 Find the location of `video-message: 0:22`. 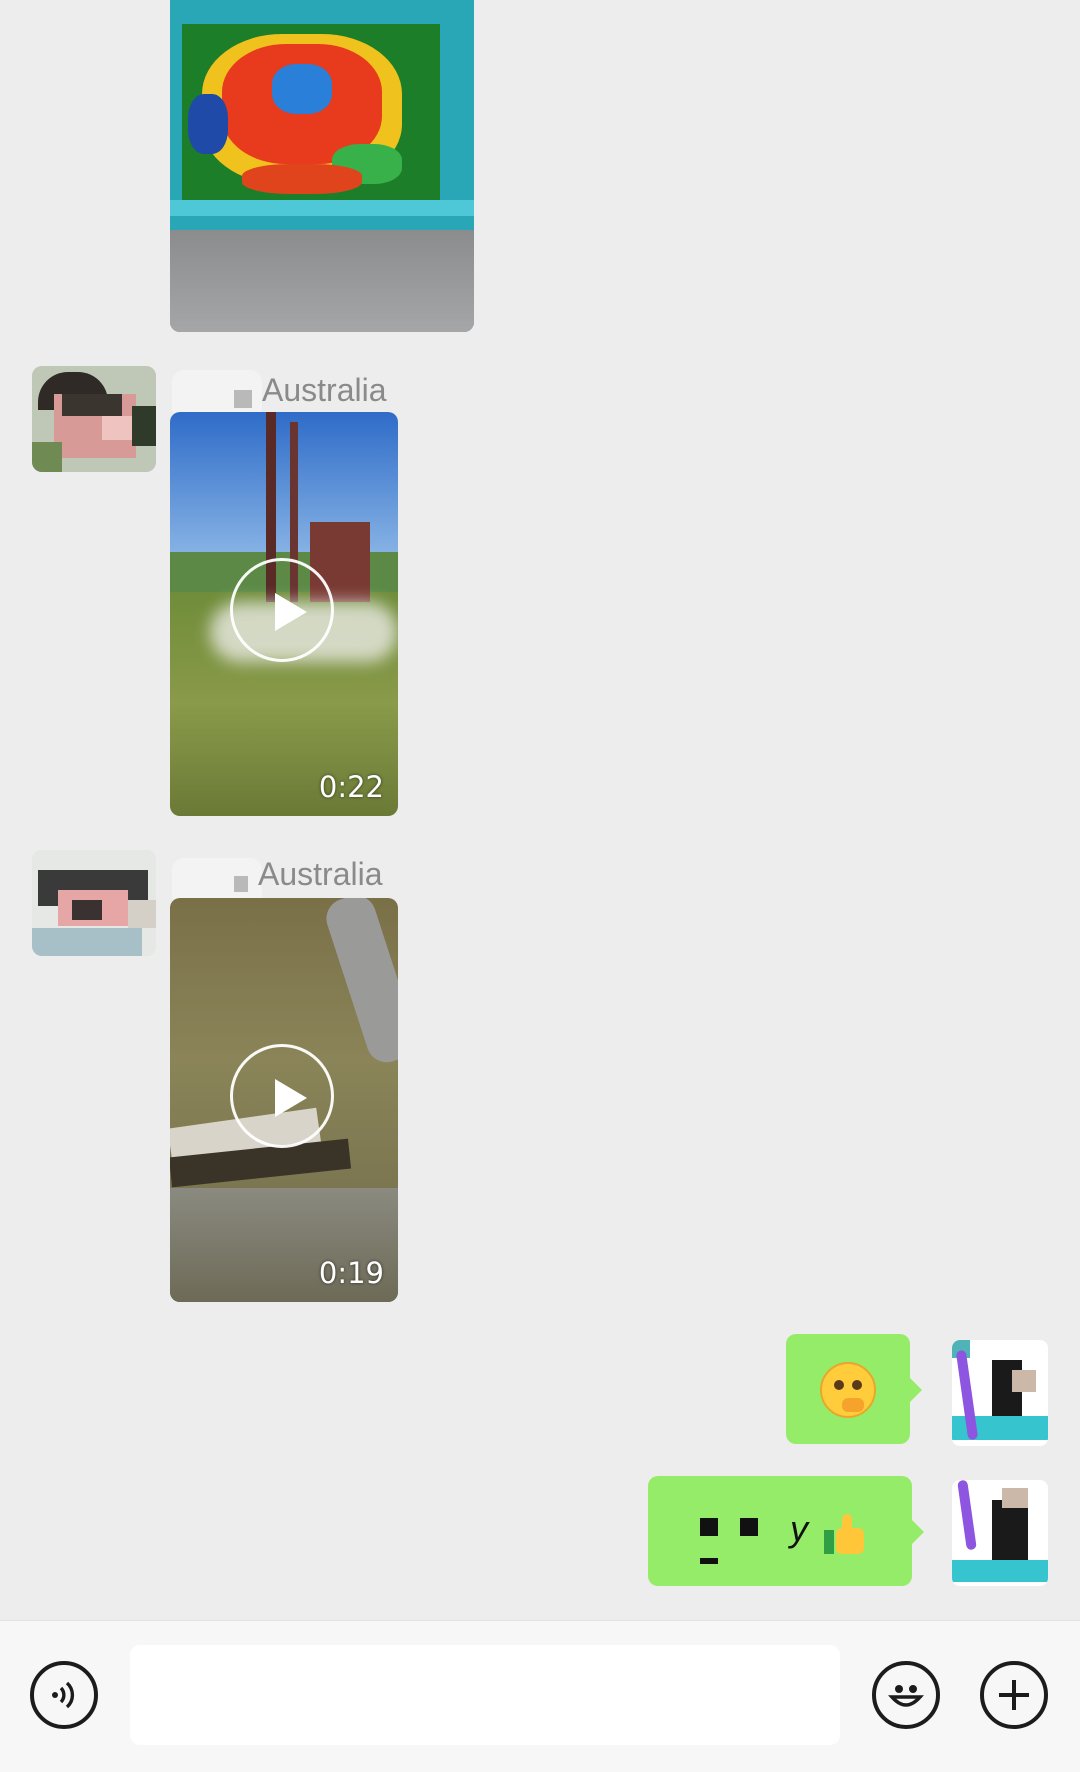

video-message: 0:22 is located at coordinates (284, 614).